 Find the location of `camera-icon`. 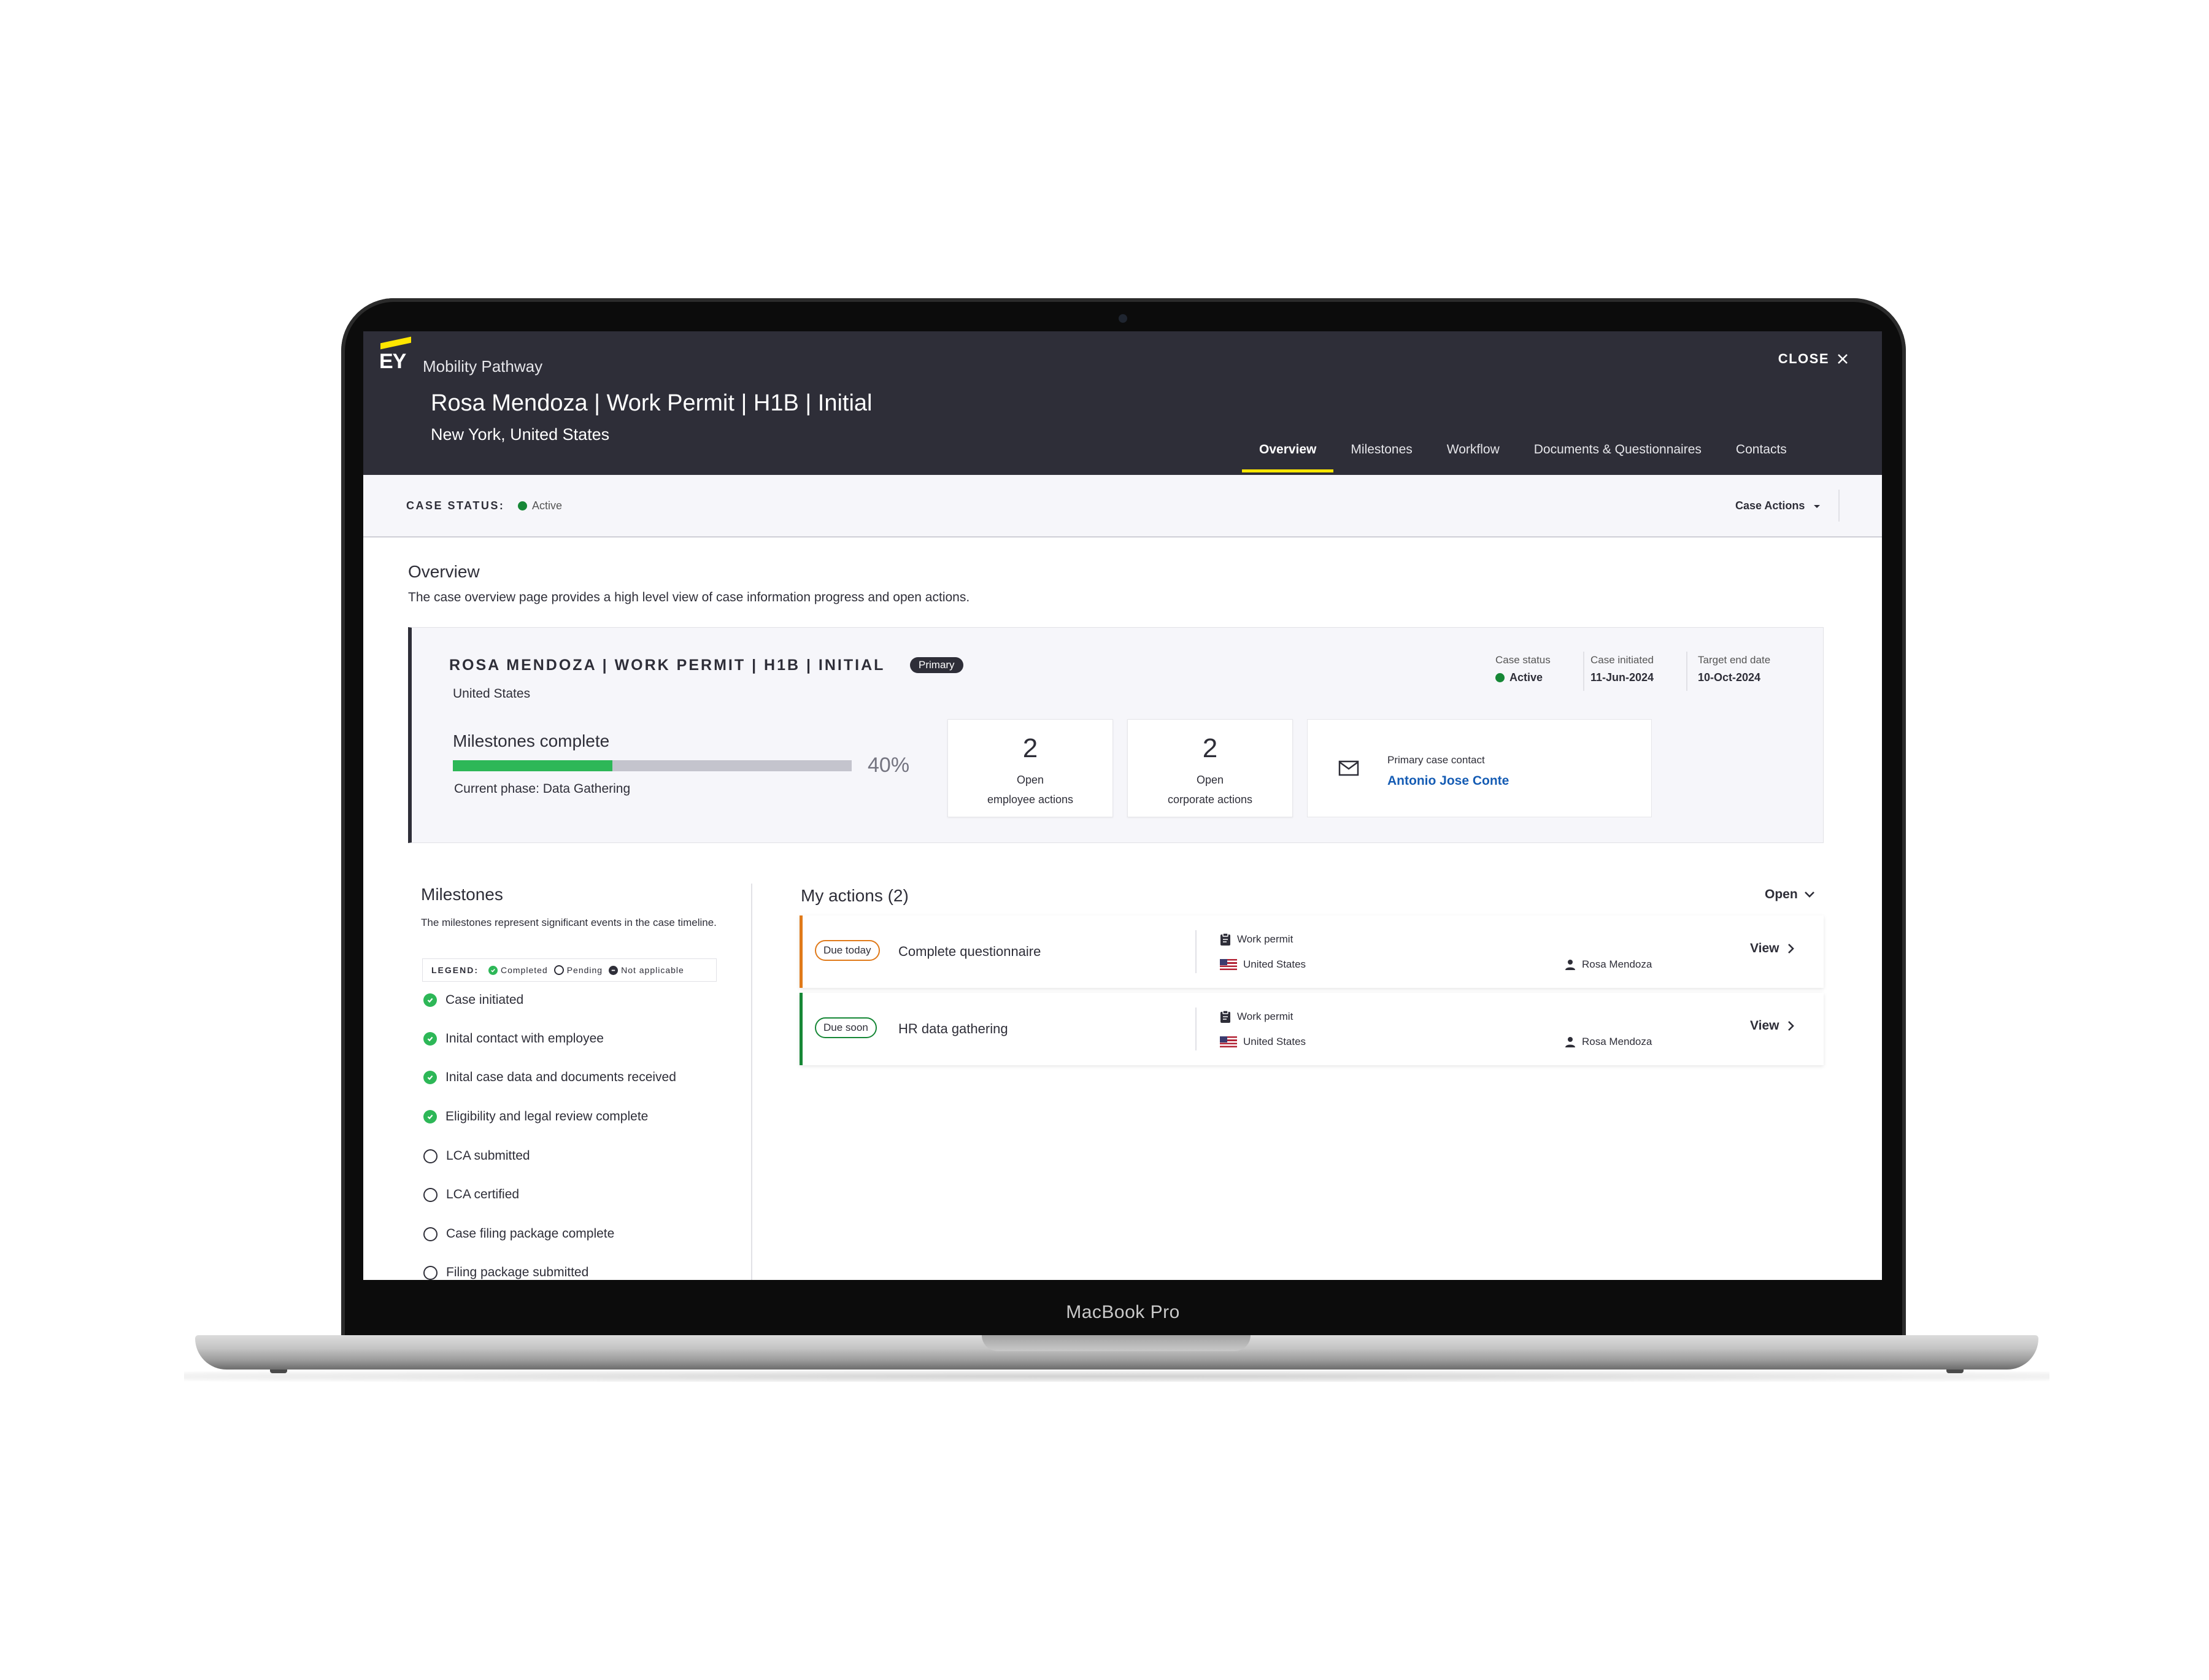

camera-icon is located at coordinates (1123, 318).